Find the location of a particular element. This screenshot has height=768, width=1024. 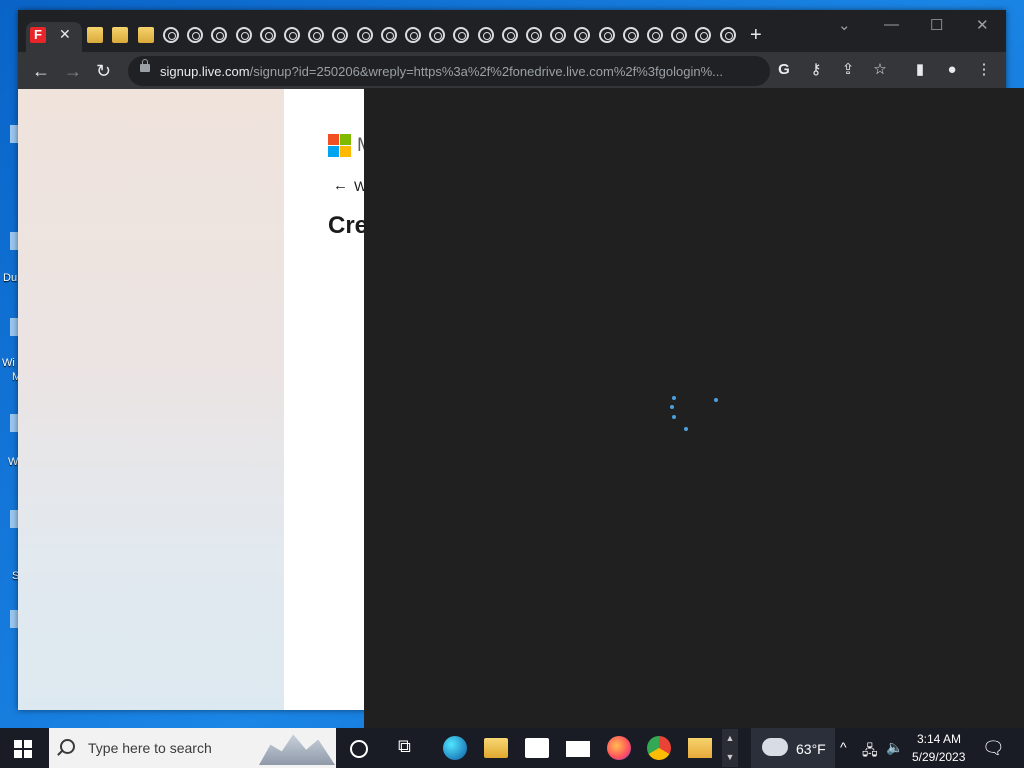

edge-icon is located at coordinates (455, 748).